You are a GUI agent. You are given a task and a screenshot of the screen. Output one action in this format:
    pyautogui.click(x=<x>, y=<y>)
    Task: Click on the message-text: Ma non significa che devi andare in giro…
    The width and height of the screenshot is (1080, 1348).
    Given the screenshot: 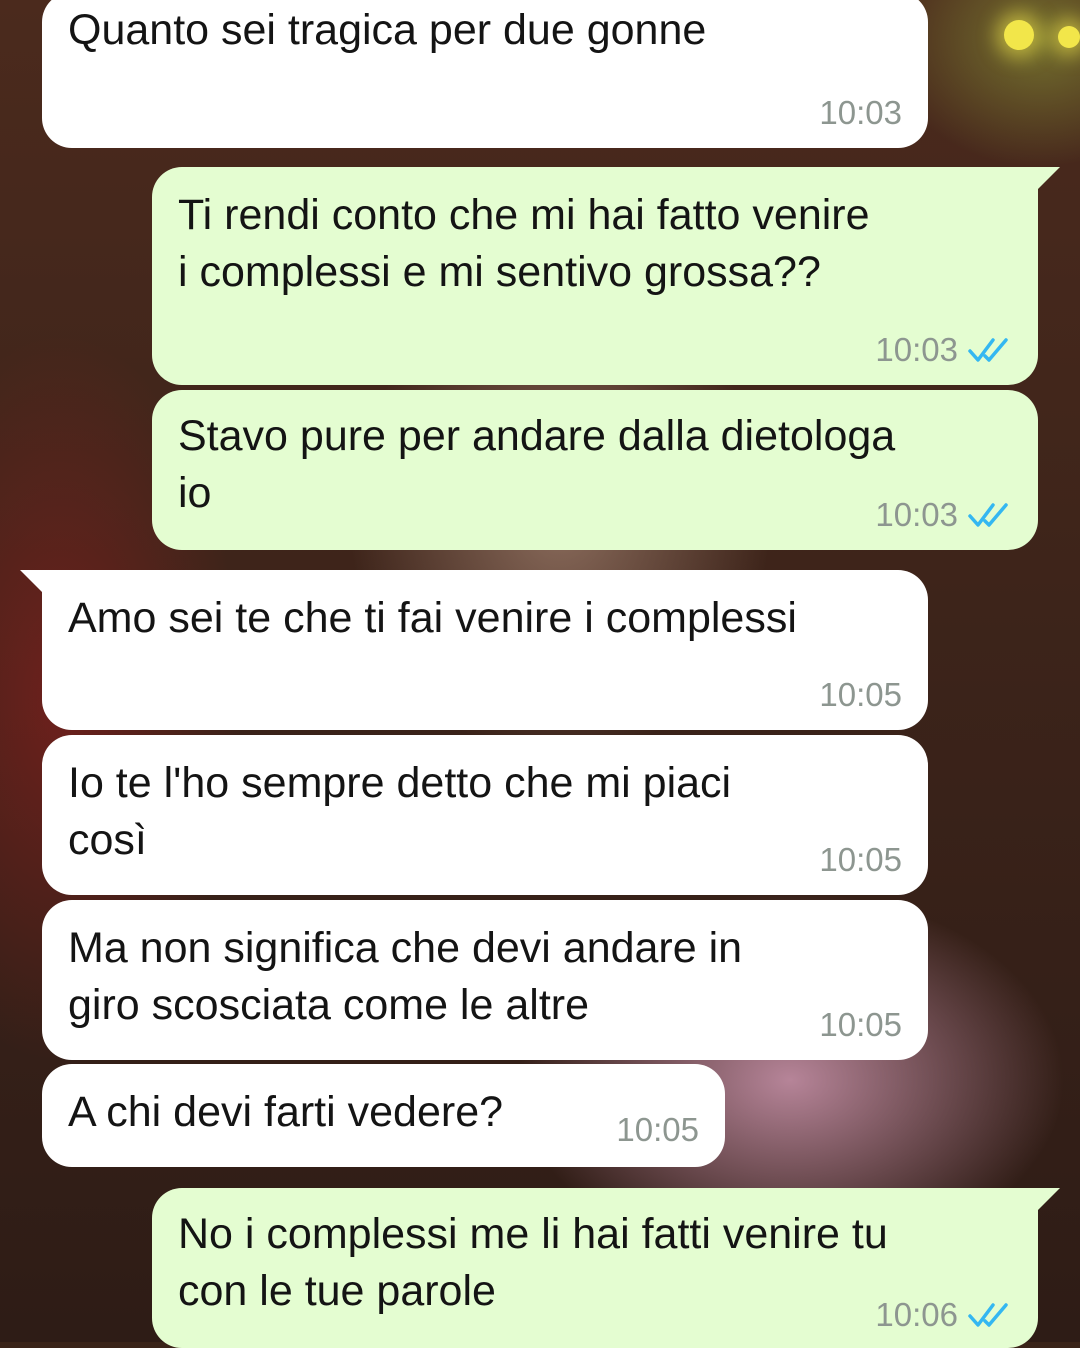 What is the action you would take?
    pyautogui.click(x=405, y=976)
    